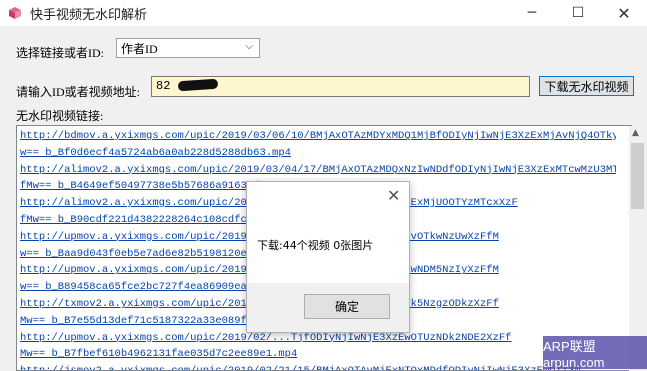 The image size is (647, 371). What do you see at coordinates (139, 49) in the screenshot?
I see `mode-select-value: 作者ID` at bounding box center [139, 49].